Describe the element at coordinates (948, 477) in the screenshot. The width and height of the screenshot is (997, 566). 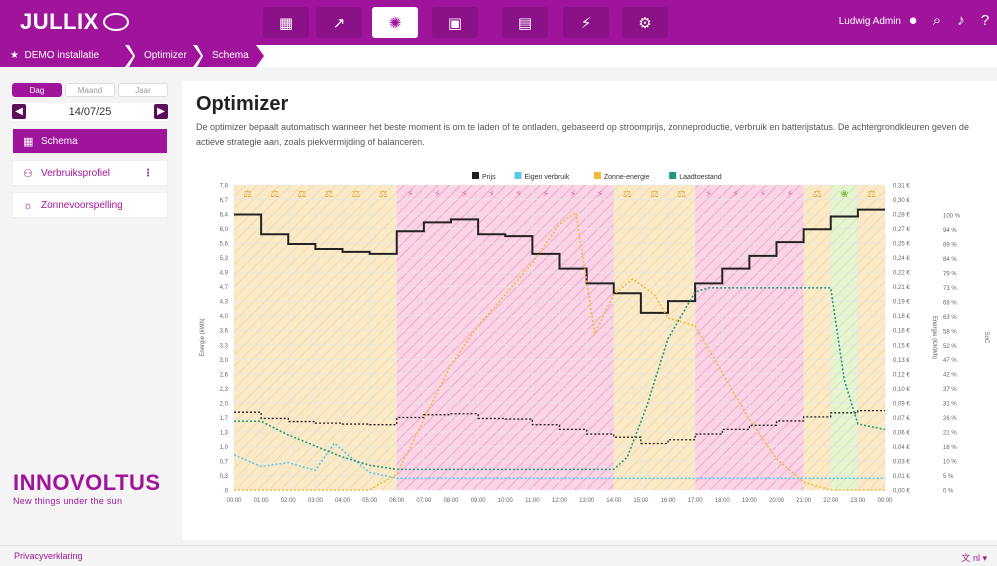
I see `y-soc-tick: 5 %` at that location.